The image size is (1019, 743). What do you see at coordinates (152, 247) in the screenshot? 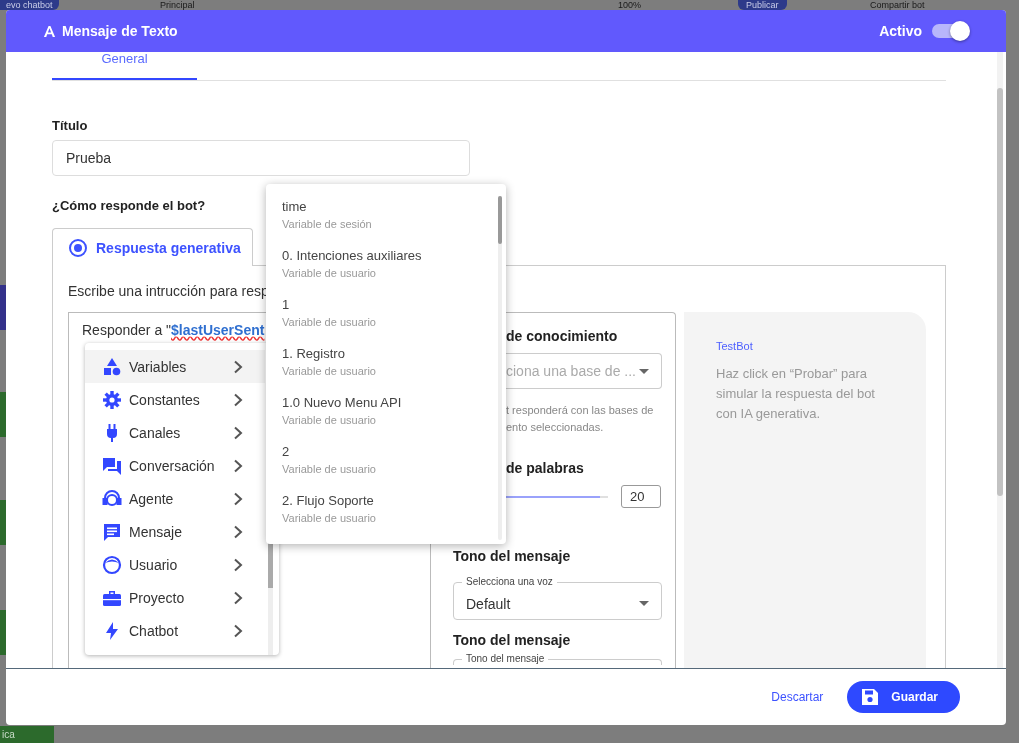
I see `response-tab: Respuesta generativa` at bounding box center [152, 247].